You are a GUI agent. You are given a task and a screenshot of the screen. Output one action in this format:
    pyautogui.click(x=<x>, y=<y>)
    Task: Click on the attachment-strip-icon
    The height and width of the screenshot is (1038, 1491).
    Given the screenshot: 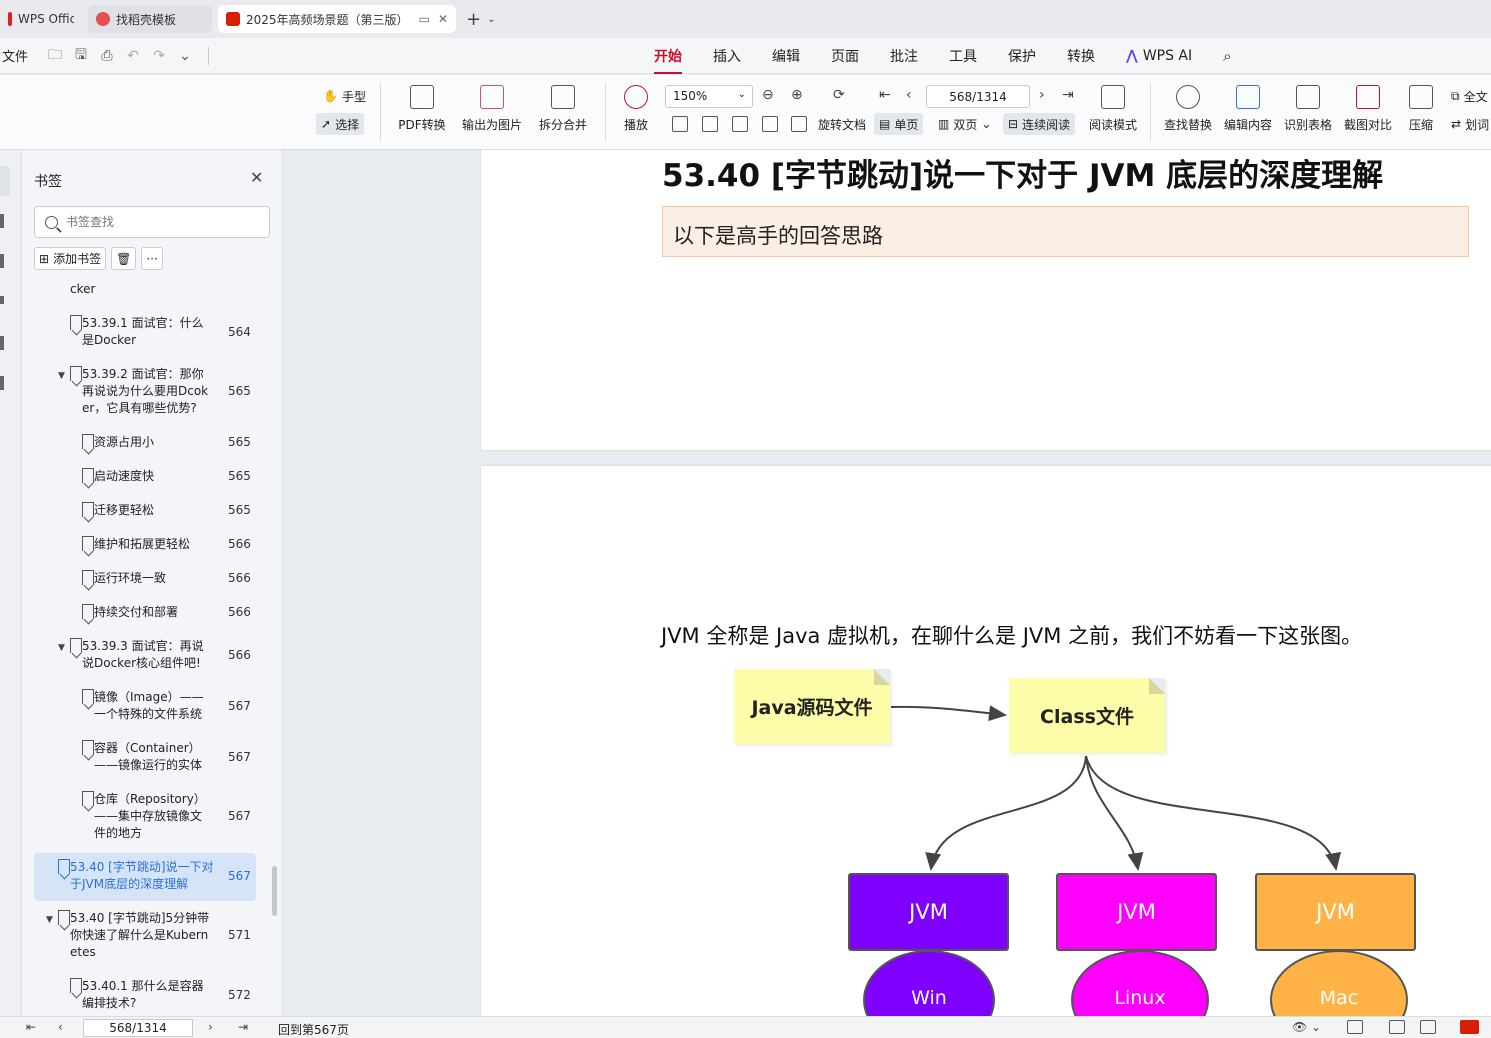 What is the action you would take?
    pyautogui.click(x=2, y=343)
    